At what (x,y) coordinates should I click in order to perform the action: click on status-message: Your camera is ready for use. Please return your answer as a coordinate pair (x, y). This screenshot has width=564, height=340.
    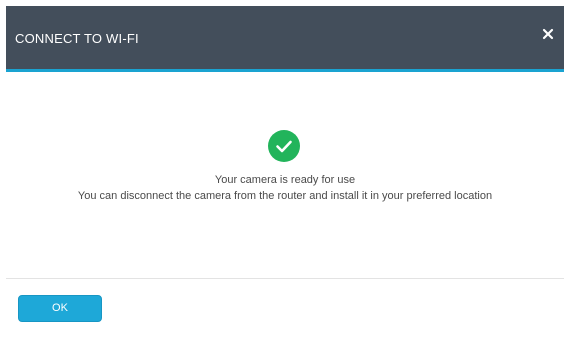
    Looking at the image, I should click on (285, 180).